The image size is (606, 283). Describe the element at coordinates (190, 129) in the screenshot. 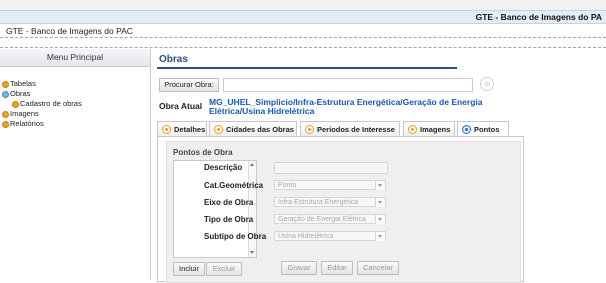

I see `tab-label: Detalhes` at that location.